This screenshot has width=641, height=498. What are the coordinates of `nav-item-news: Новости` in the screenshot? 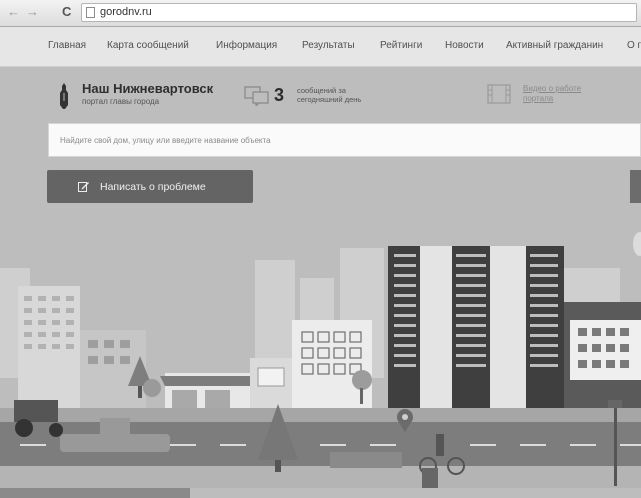 It's located at (464, 45).